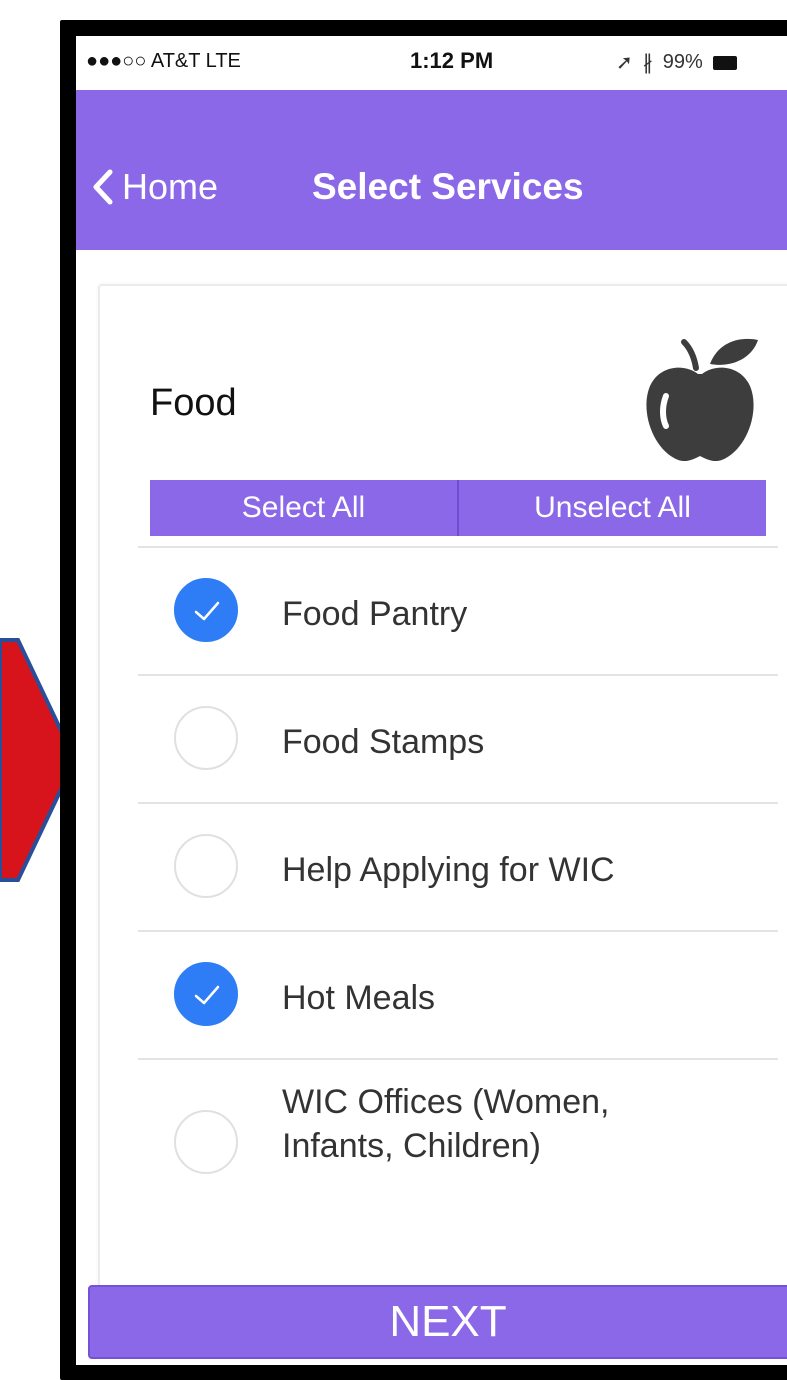  What do you see at coordinates (682, 62) in the screenshot?
I see `battery-percent: 99%` at bounding box center [682, 62].